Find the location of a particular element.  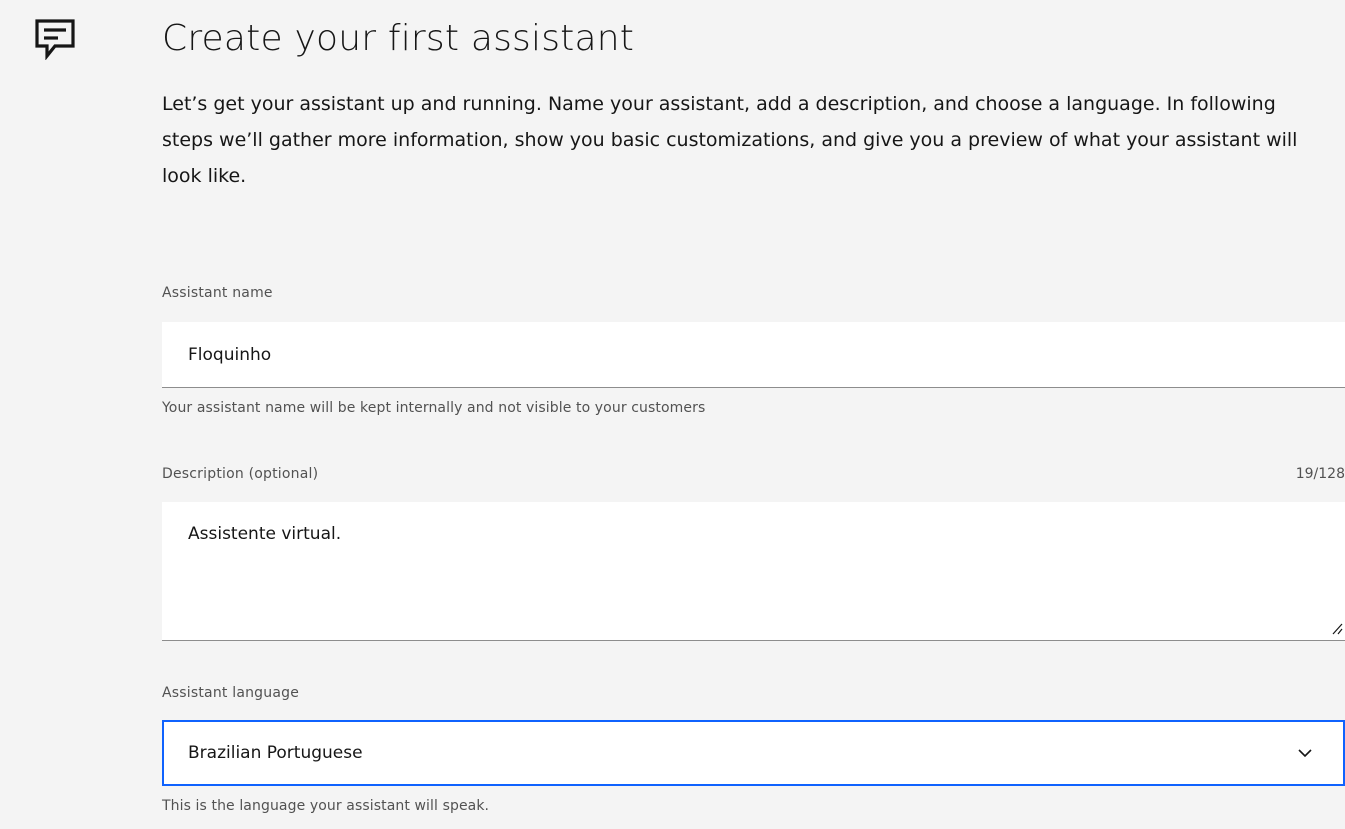

assistant-name-label: Assistant name is located at coordinates (217, 293).